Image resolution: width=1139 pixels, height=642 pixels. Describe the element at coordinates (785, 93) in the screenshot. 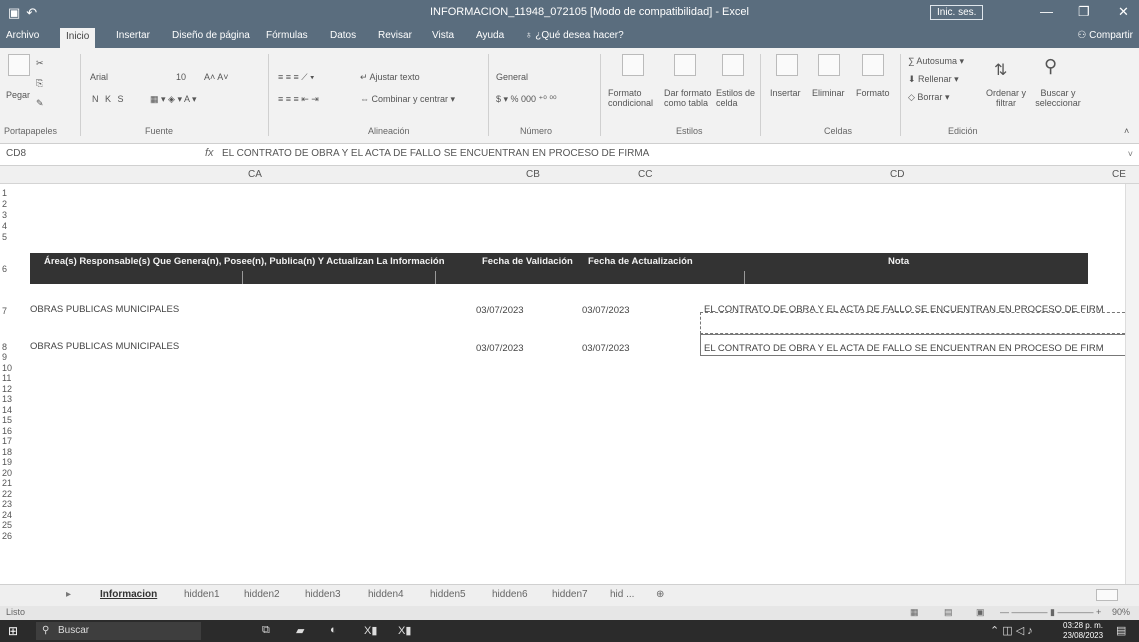

I see `insert-button: Insertar` at that location.